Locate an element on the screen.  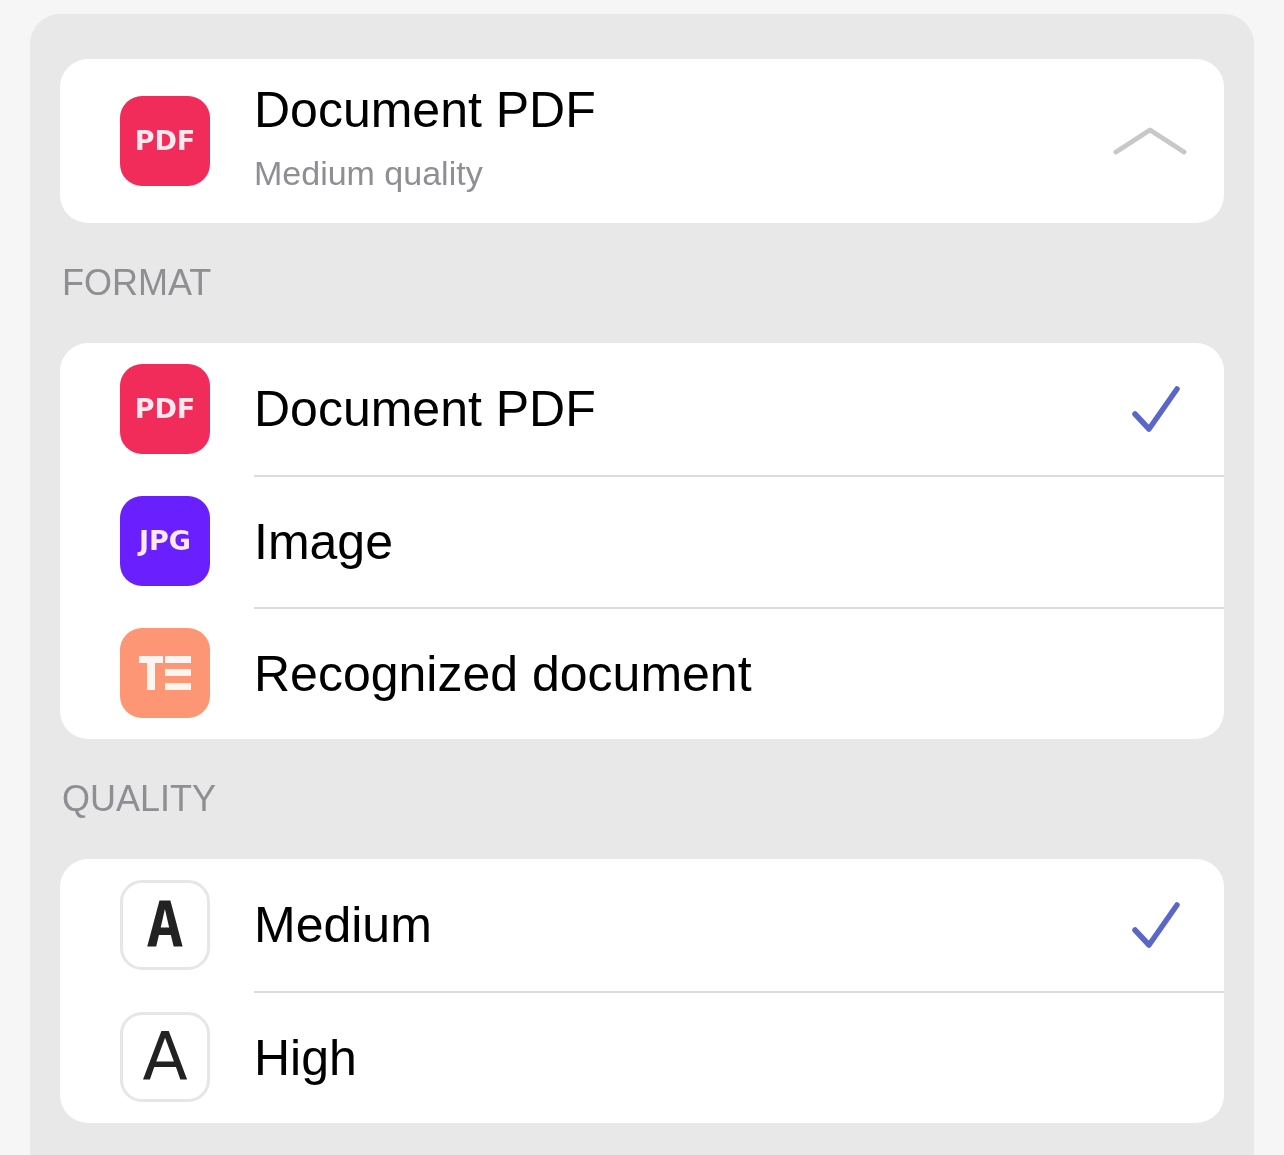
option-row: Recognized document is located at coordinates (642, 673).